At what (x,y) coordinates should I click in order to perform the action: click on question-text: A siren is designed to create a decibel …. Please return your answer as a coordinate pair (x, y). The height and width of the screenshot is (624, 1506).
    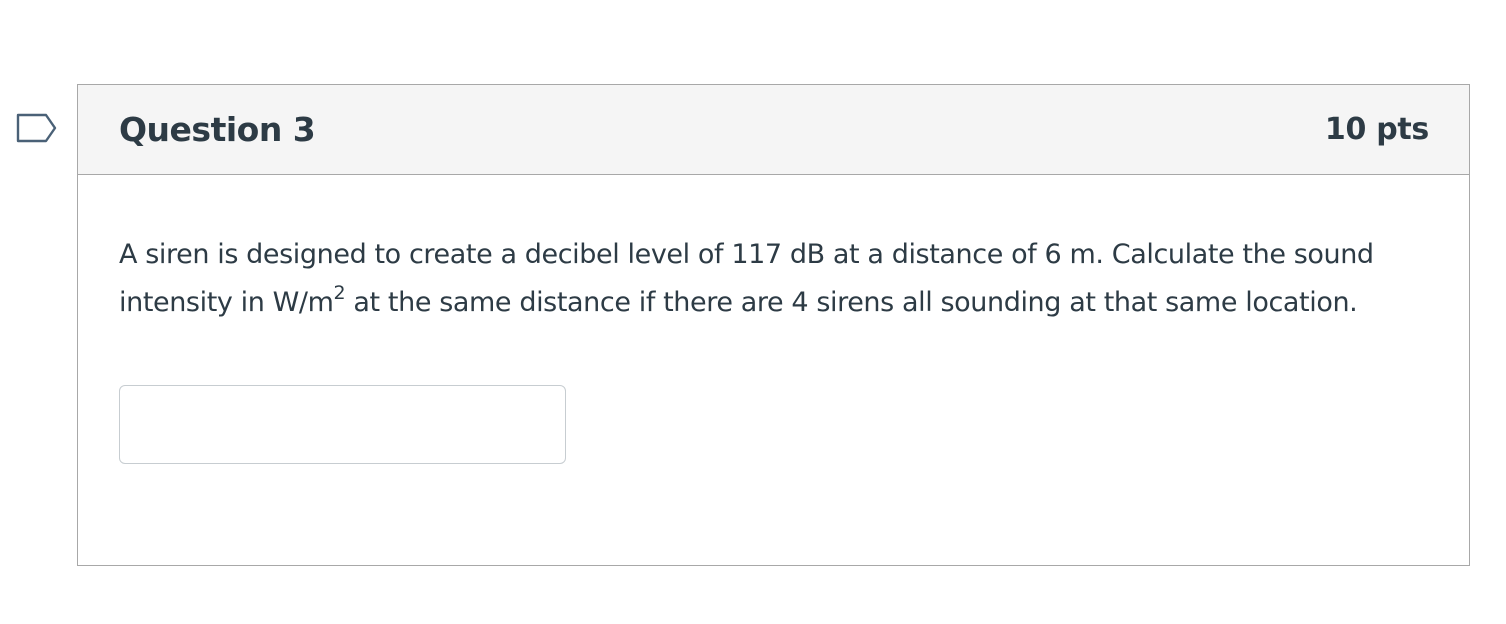
    Looking at the image, I should click on (769, 279).